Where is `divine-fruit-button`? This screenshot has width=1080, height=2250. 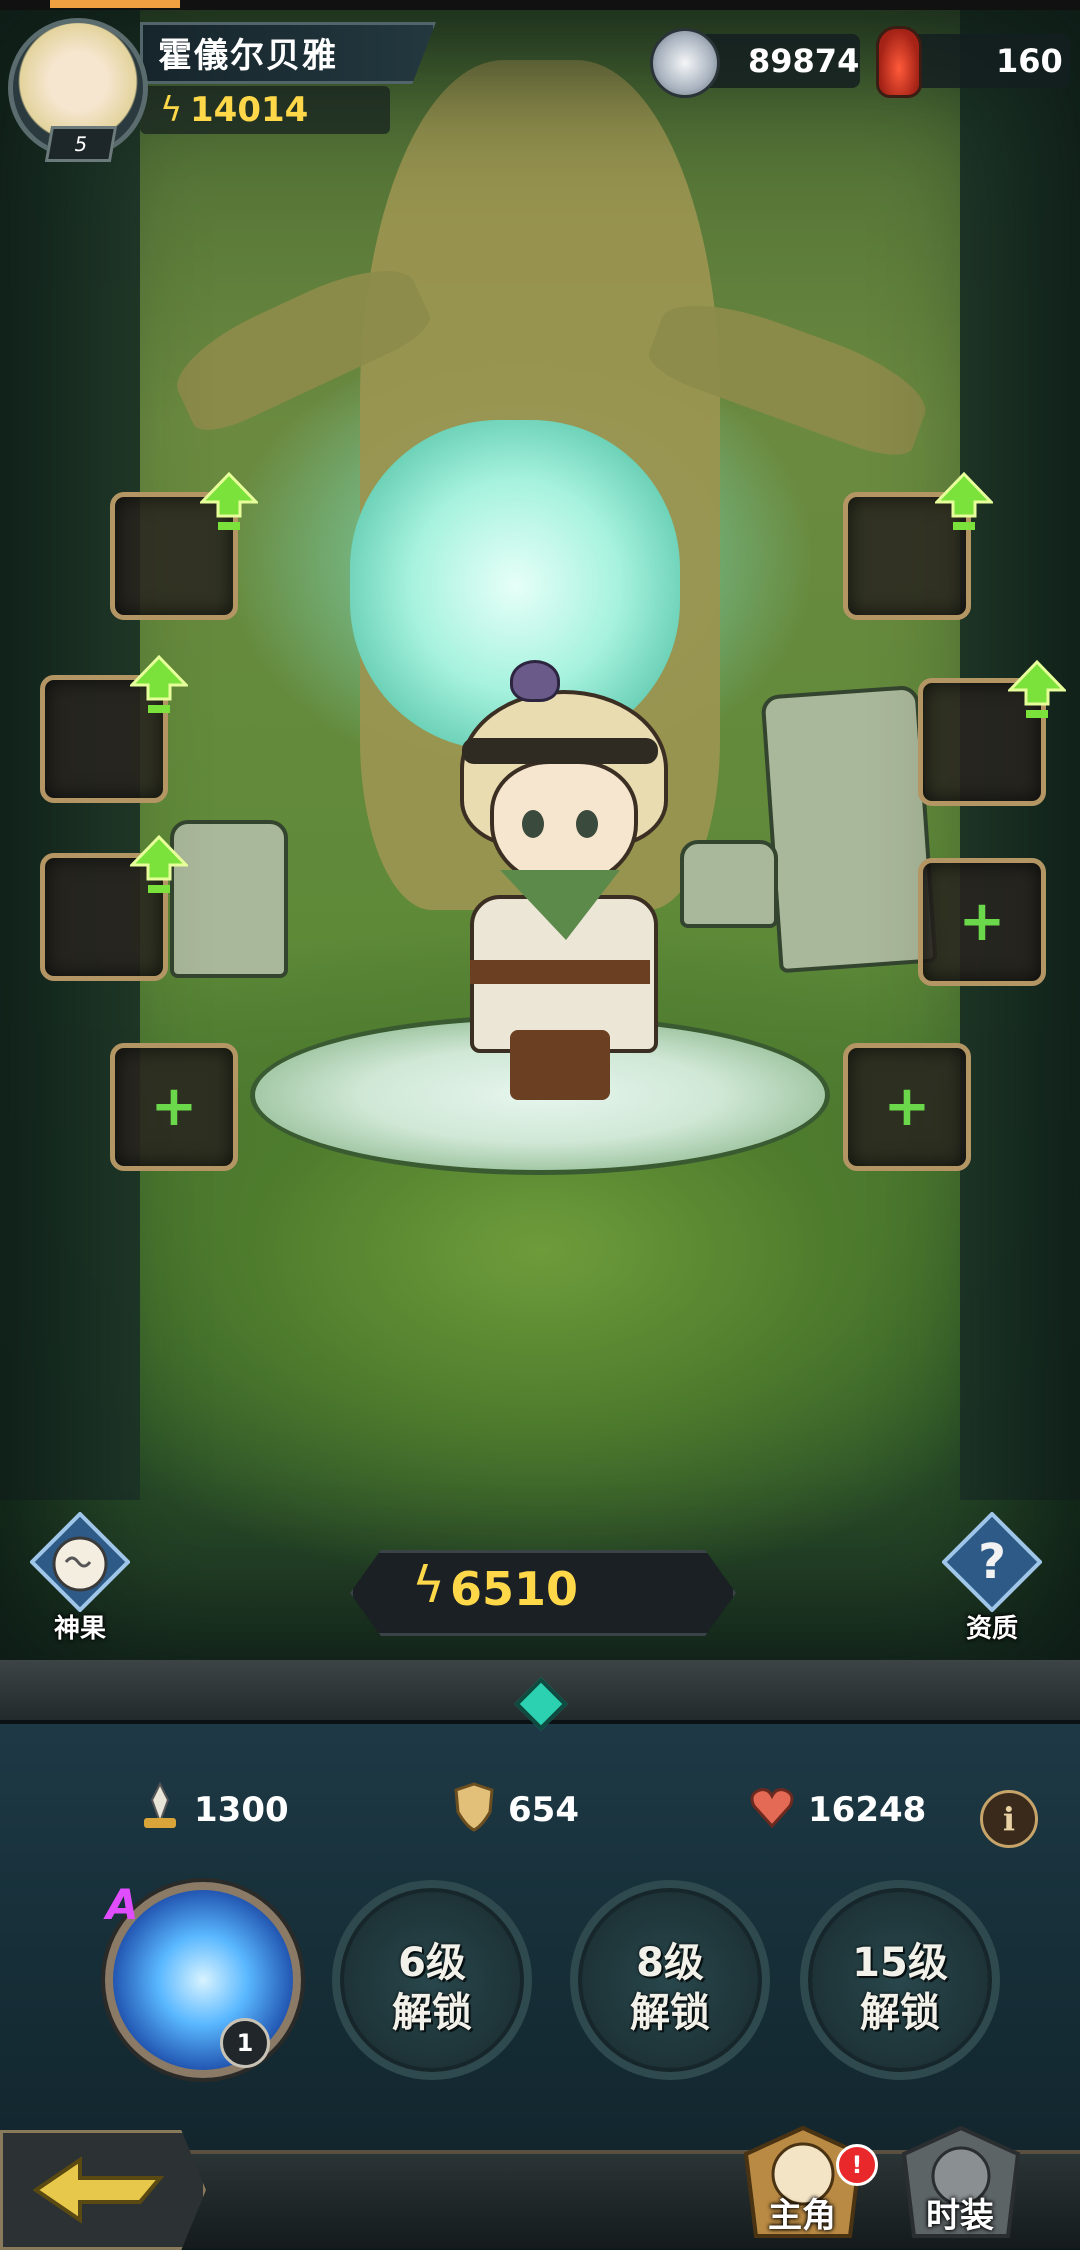
divine-fruit-button is located at coordinates (80, 1562).